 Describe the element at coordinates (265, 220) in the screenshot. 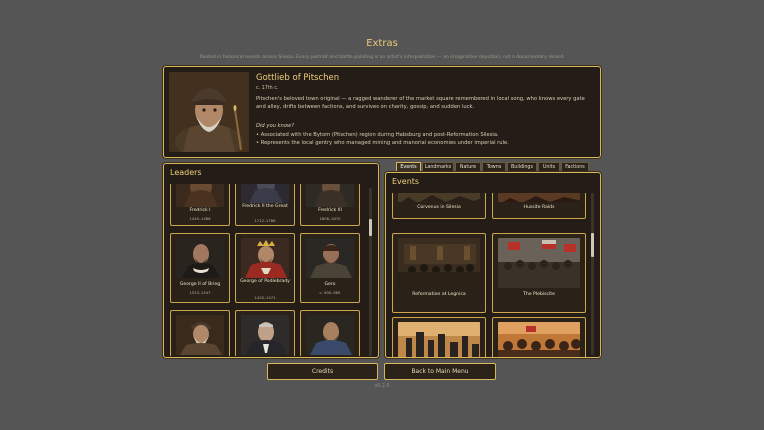

I see `leader-dates: 1712–1786` at that location.